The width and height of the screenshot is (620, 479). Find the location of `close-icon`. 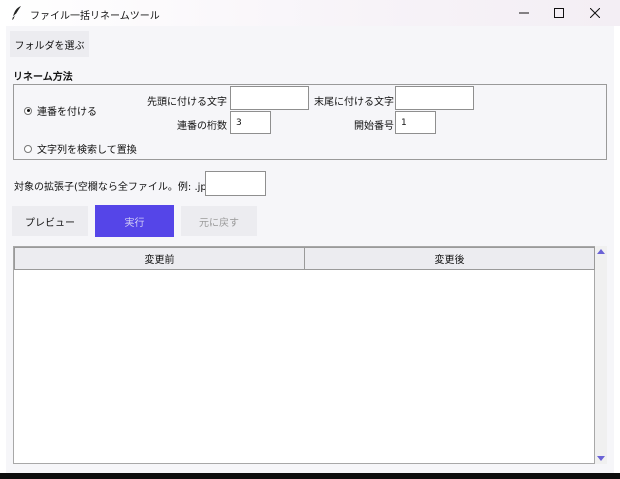

close-icon is located at coordinates (595, 13).